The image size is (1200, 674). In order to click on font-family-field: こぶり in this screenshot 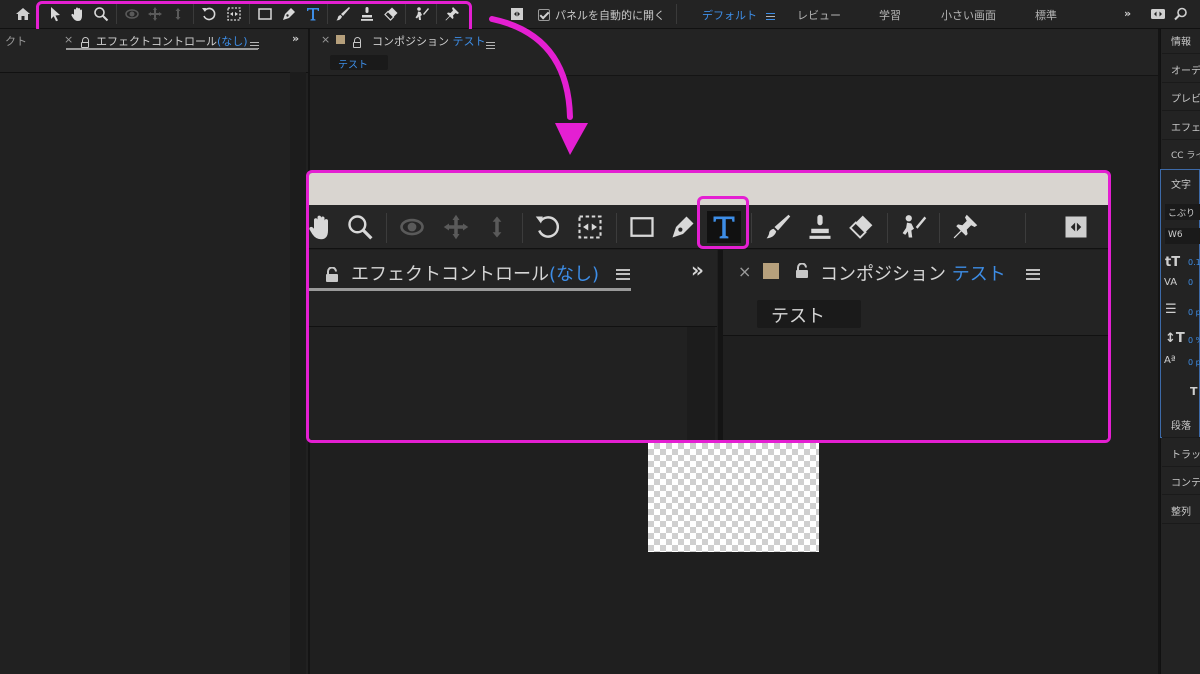, I will do `click(1182, 212)`.